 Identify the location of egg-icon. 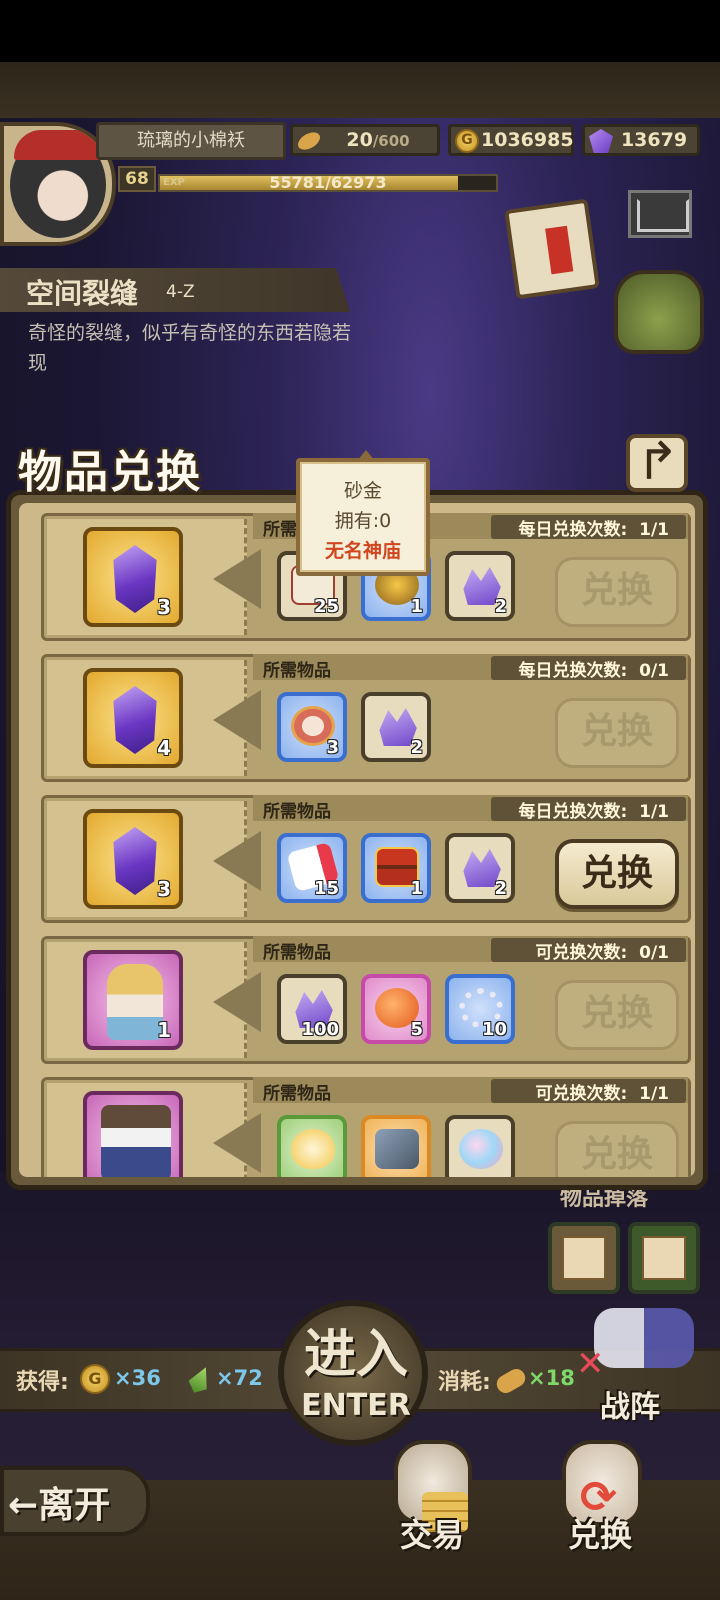
(313, 1149).